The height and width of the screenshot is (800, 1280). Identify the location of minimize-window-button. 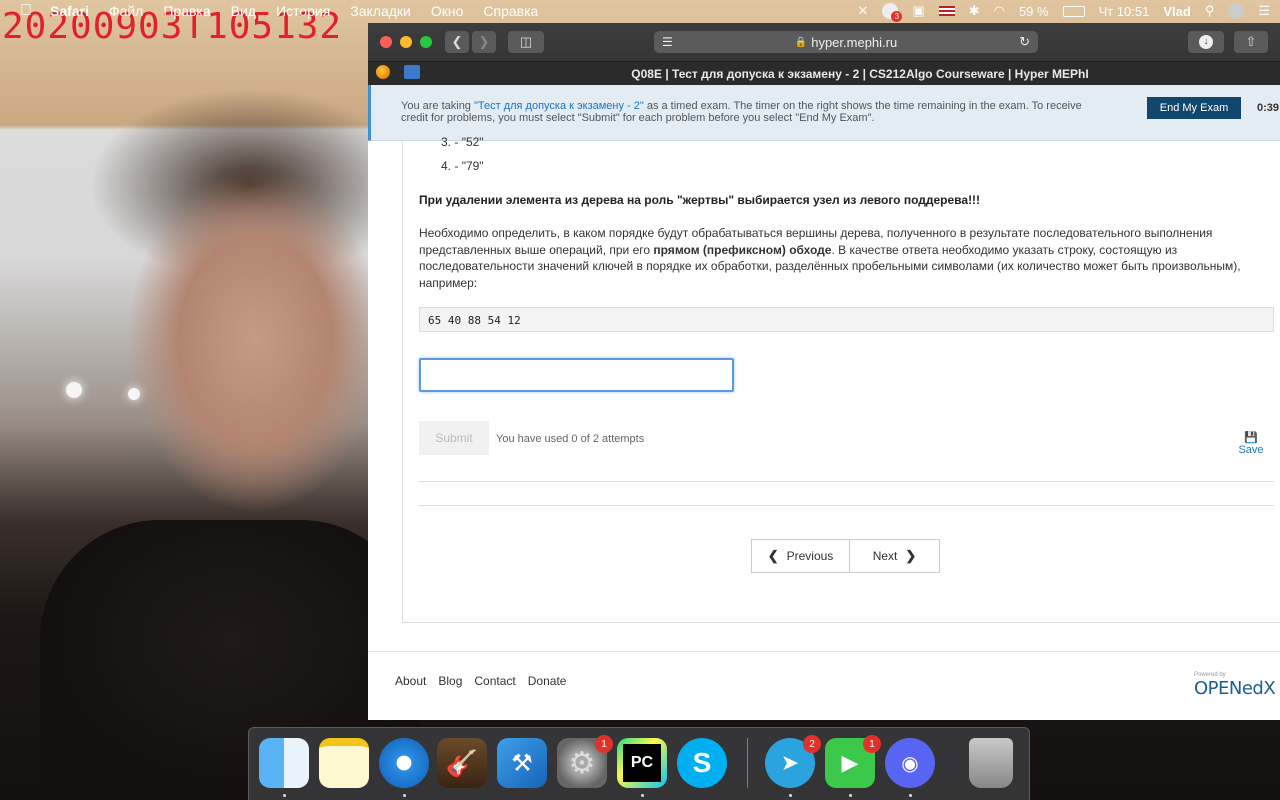
(406, 42).